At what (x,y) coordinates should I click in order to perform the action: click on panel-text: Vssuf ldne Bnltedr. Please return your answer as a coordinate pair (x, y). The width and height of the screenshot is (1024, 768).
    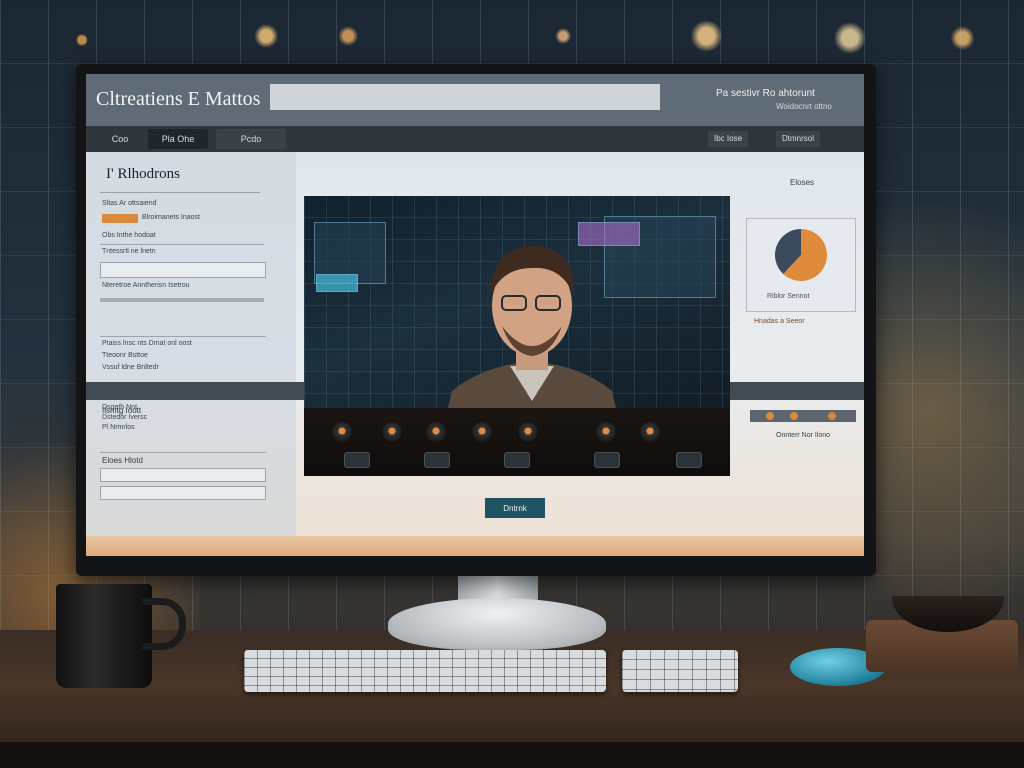
    Looking at the image, I should click on (130, 367).